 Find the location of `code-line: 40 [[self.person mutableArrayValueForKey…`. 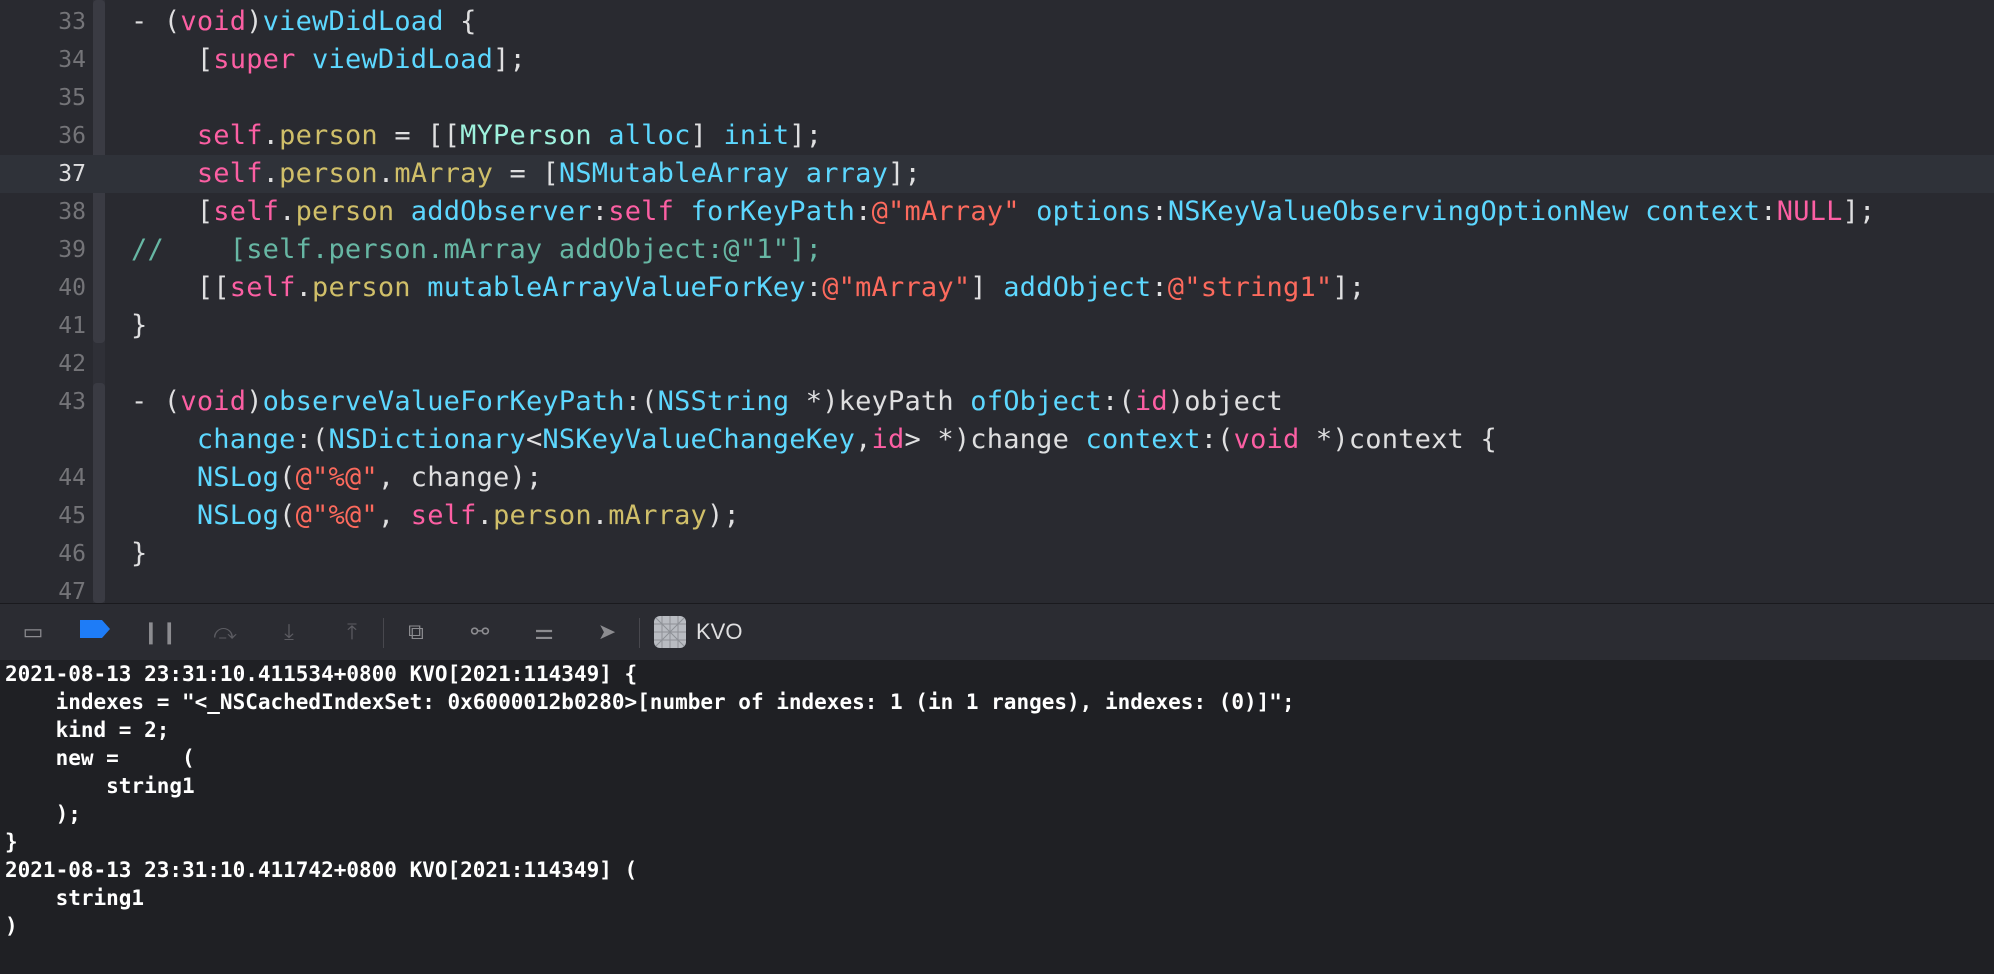

code-line: 40 [[self.person mutableArrayValueForKey… is located at coordinates (997, 288).